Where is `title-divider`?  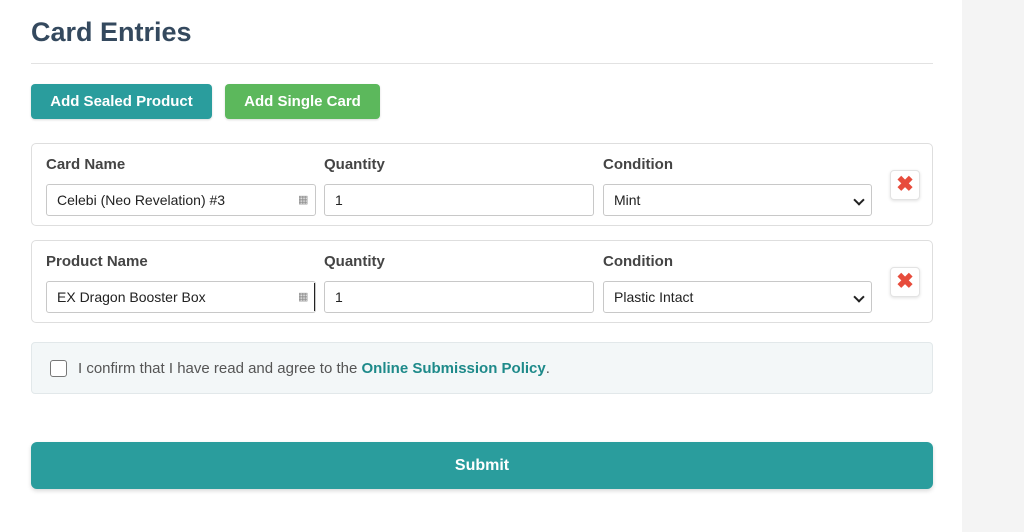 title-divider is located at coordinates (482, 63).